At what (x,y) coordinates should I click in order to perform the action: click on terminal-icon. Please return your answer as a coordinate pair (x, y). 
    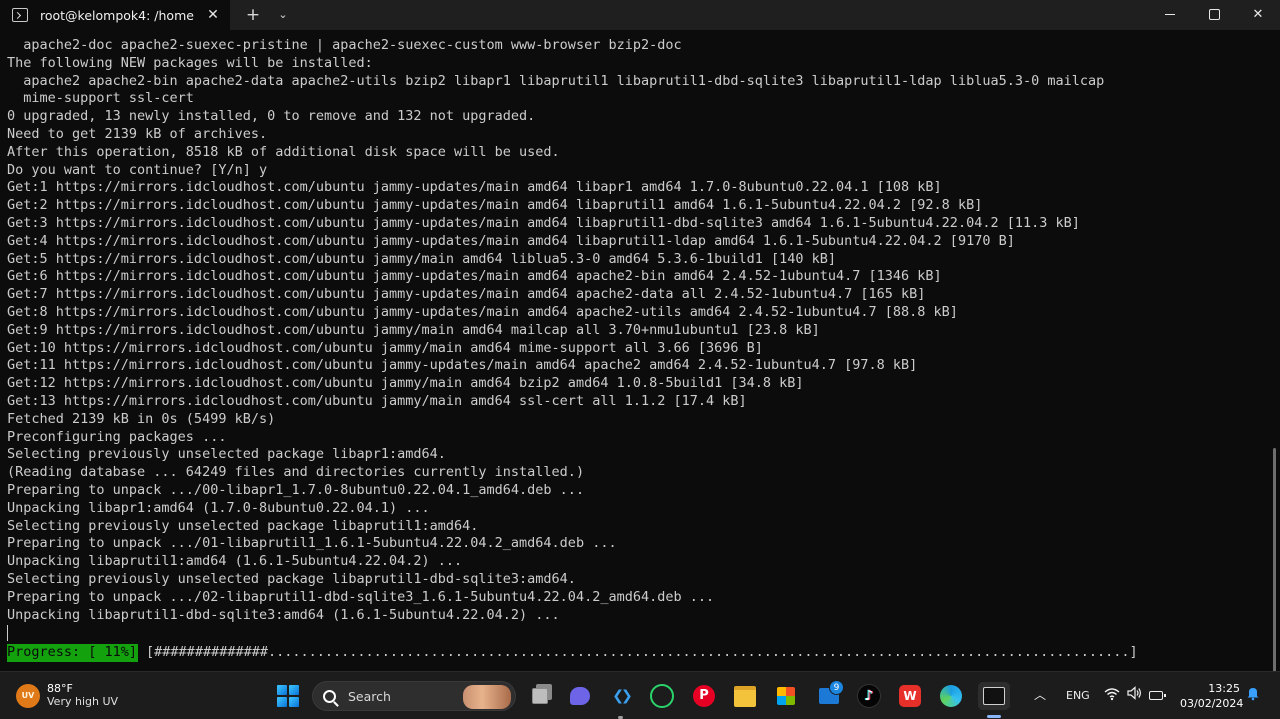
    Looking at the image, I should click on (994, 696).